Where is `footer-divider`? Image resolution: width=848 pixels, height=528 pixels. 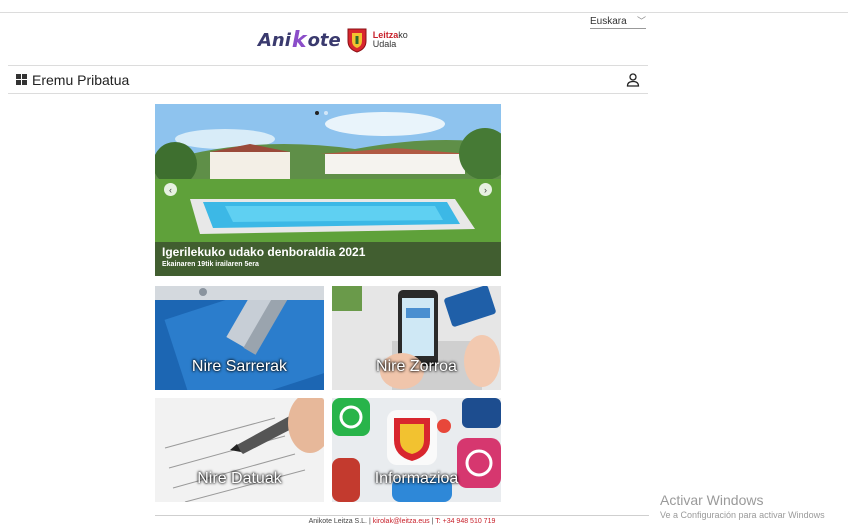 footer-divider is located at coordinates (402, 515).